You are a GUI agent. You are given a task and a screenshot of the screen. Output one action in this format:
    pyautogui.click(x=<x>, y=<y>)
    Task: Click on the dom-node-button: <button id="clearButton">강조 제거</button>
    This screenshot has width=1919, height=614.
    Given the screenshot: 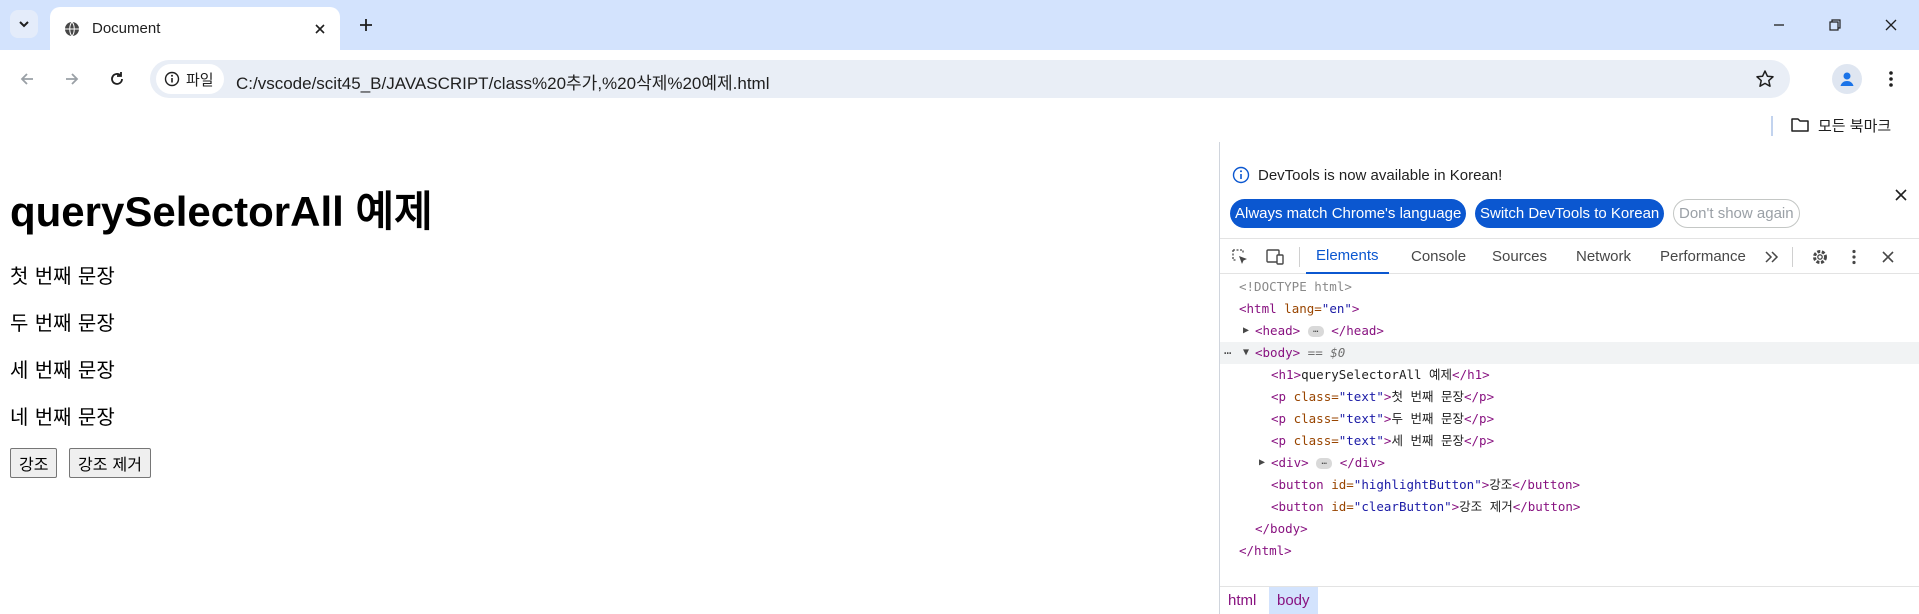 What is the action you would take?
    pyautogui.click(x=1569, y=507)
    